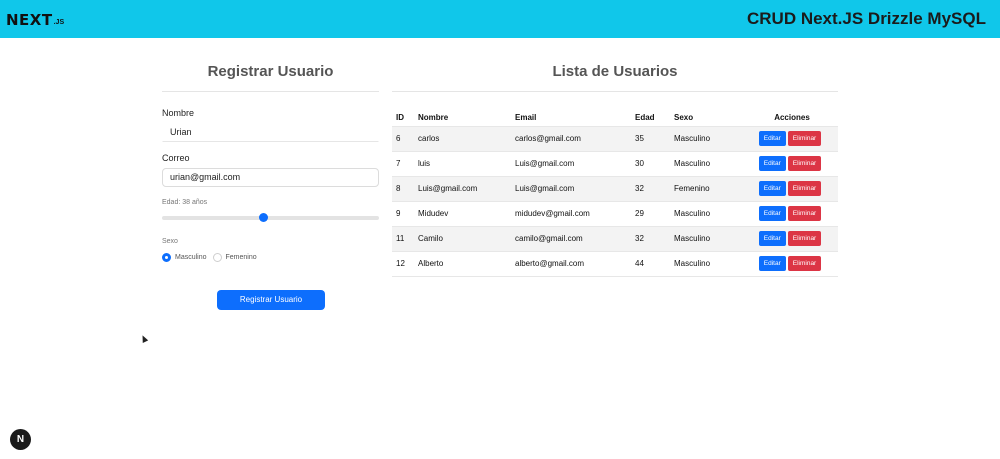  I want to click on cell-id: 12, so click(403, 263).